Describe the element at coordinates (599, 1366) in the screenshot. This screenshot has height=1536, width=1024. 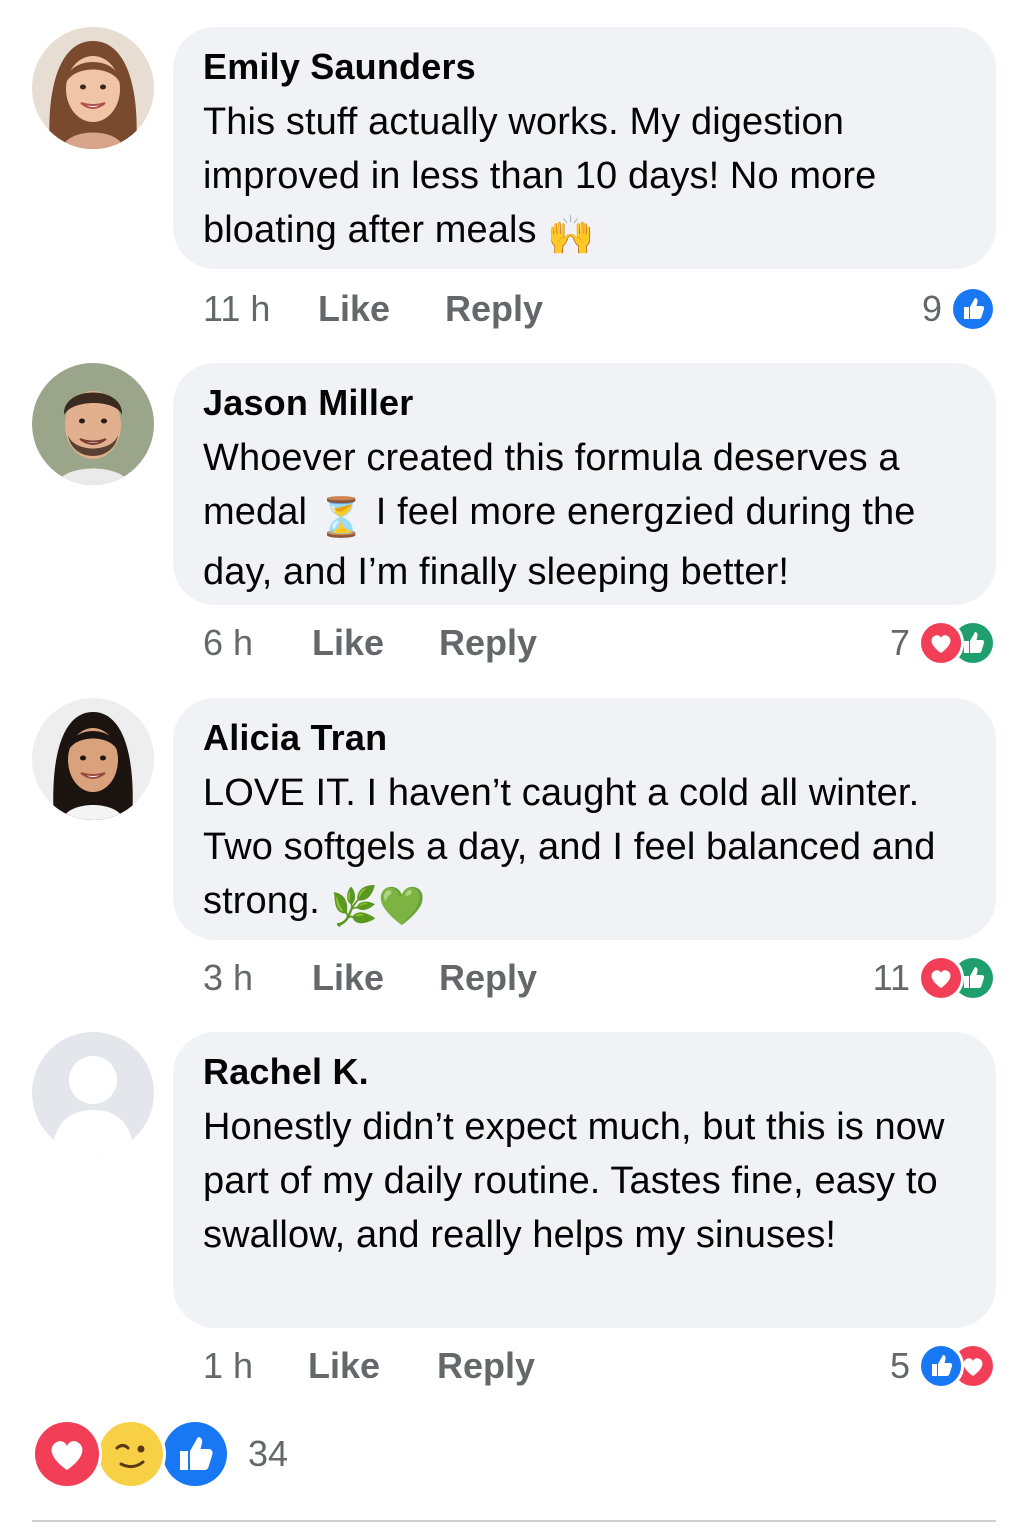
I see `comment-actions: 1 h Like Reply 5` at that location.